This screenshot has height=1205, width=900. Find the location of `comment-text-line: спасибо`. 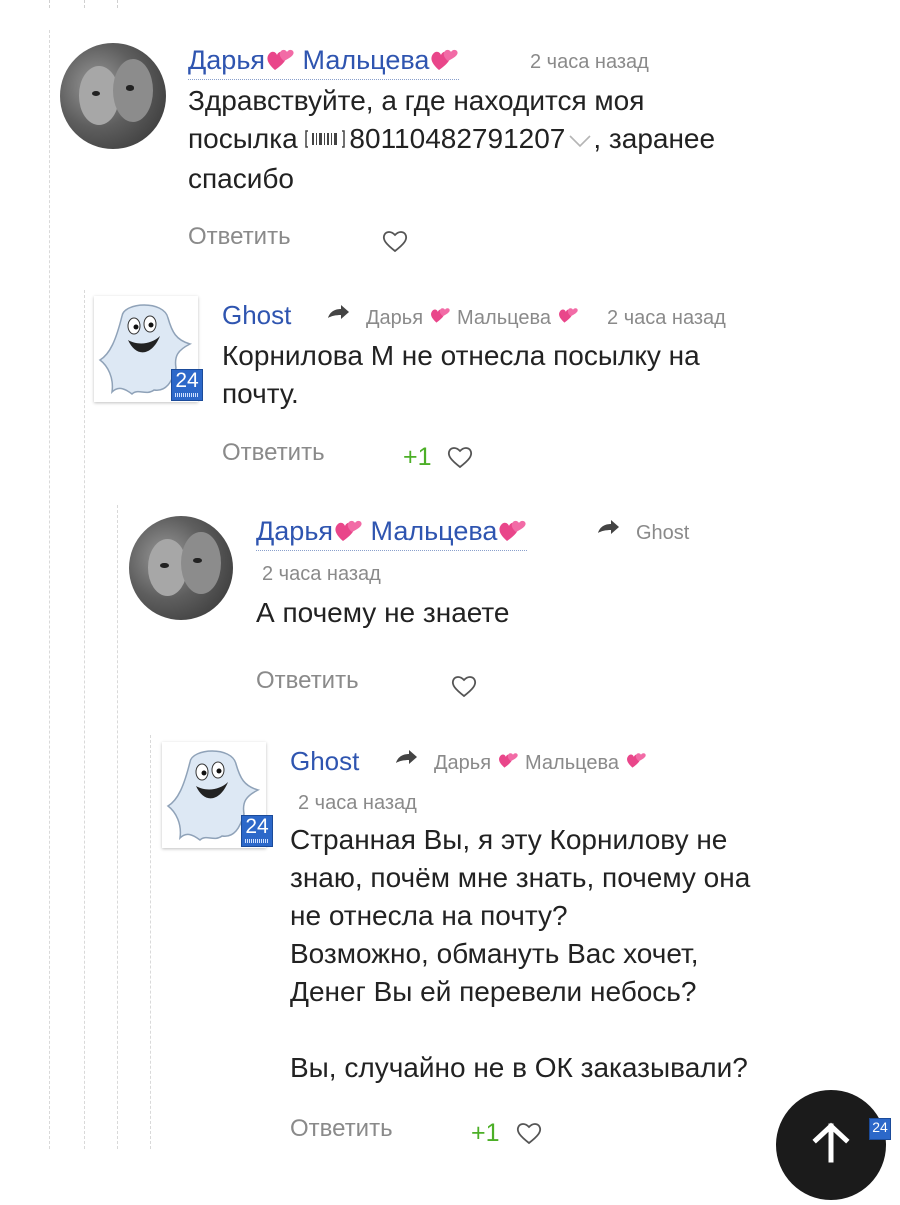

comment-text-line: спасибо is located at coordinates (241, 178).